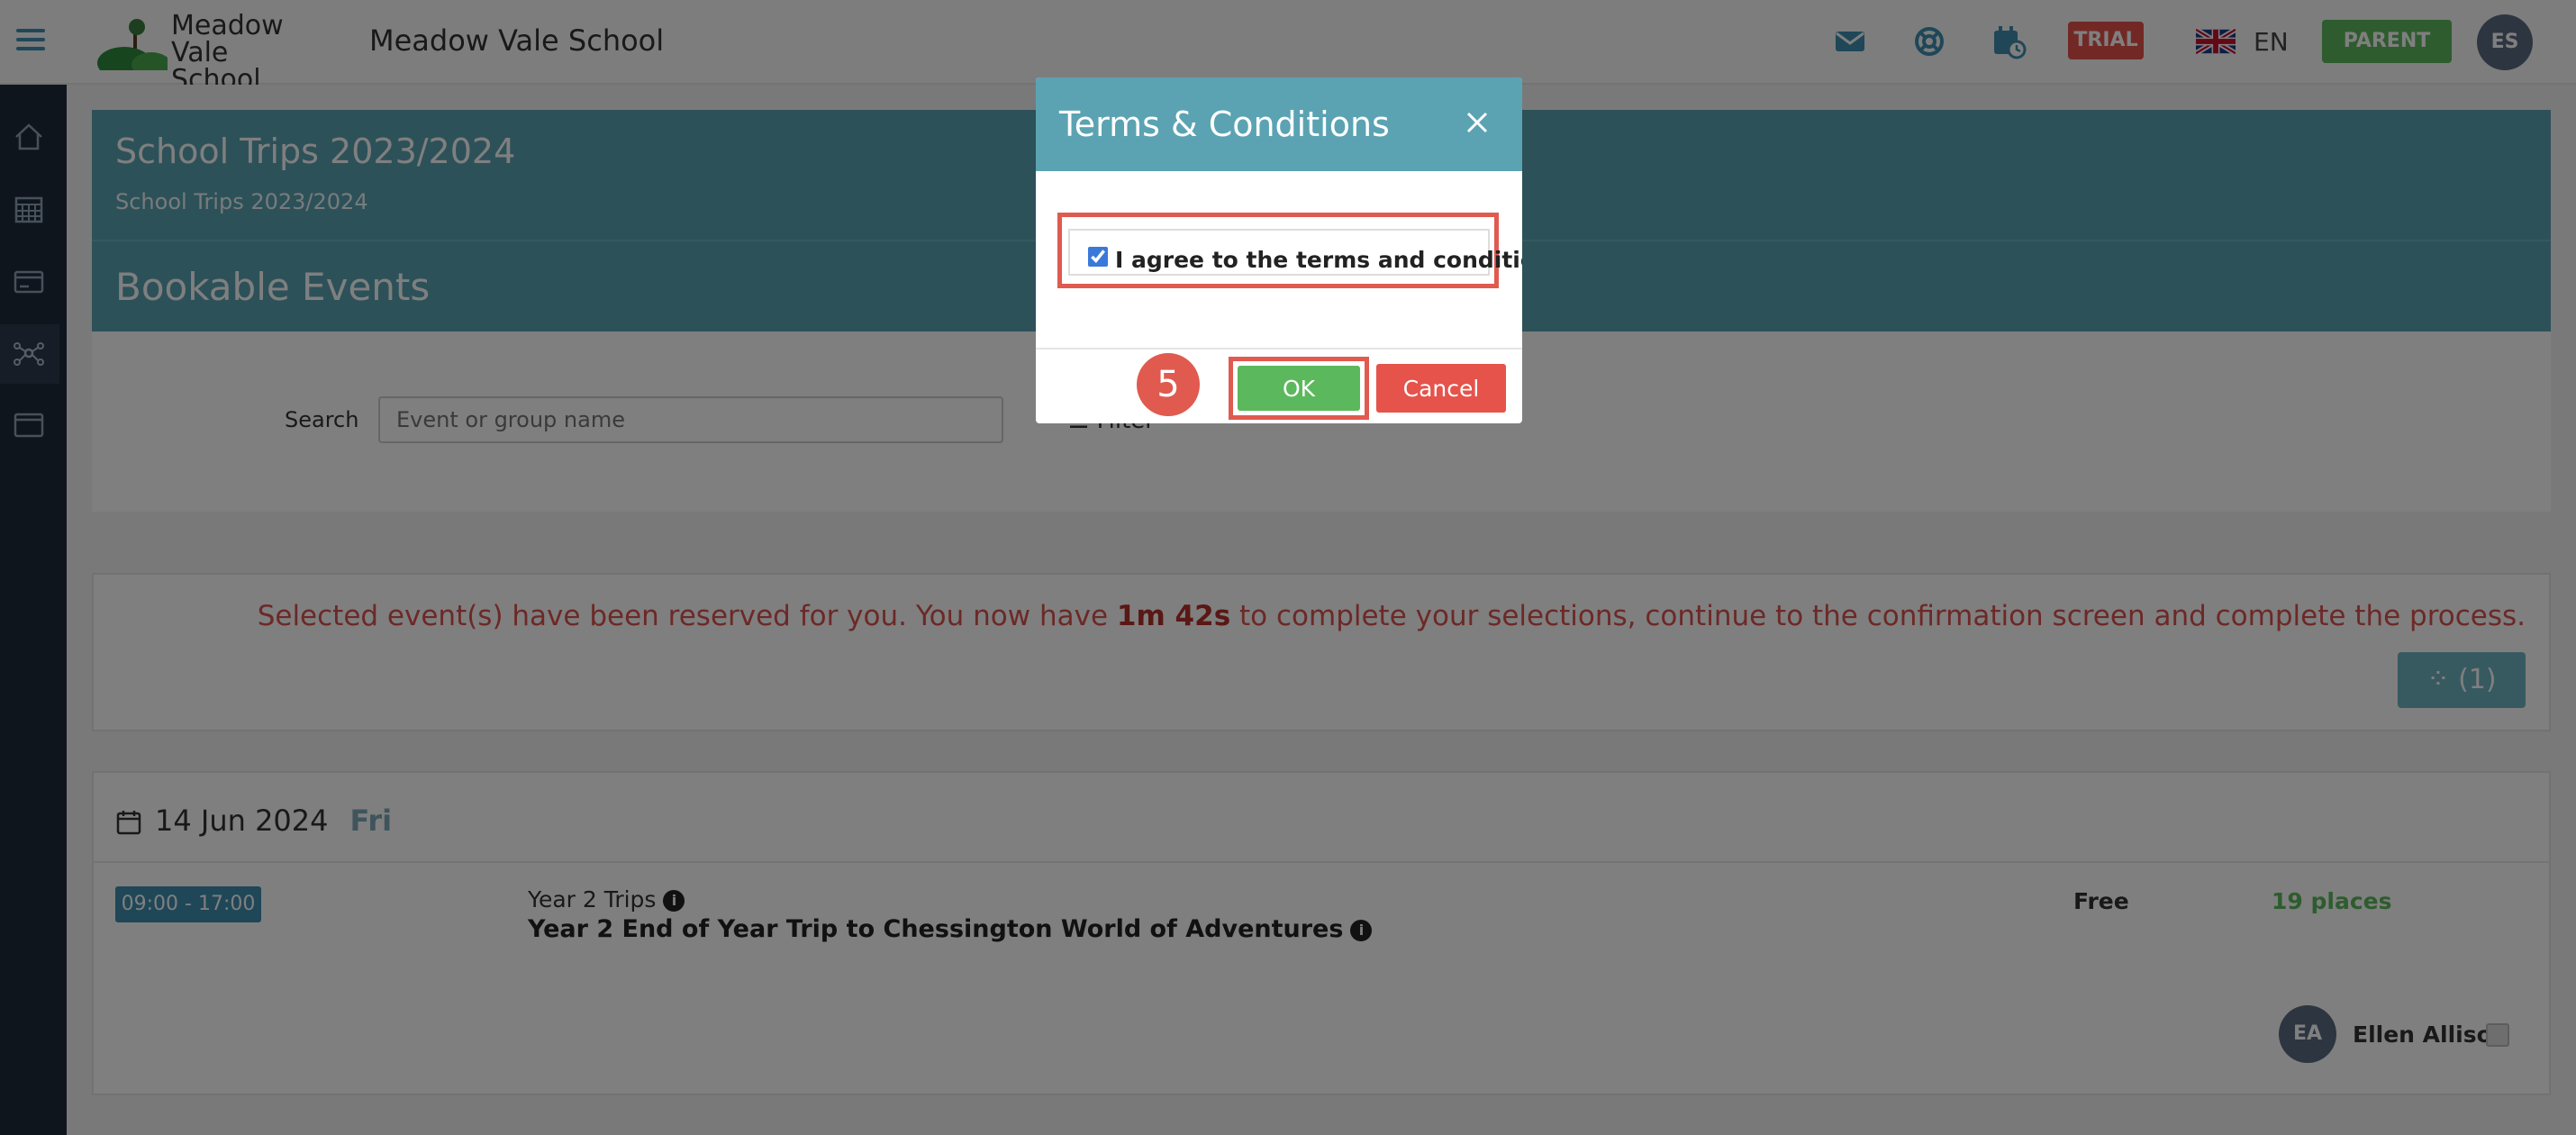  Describe the element at coordinates (1098, 257) in the screenshot. I see `agree-checkbox` at that location.